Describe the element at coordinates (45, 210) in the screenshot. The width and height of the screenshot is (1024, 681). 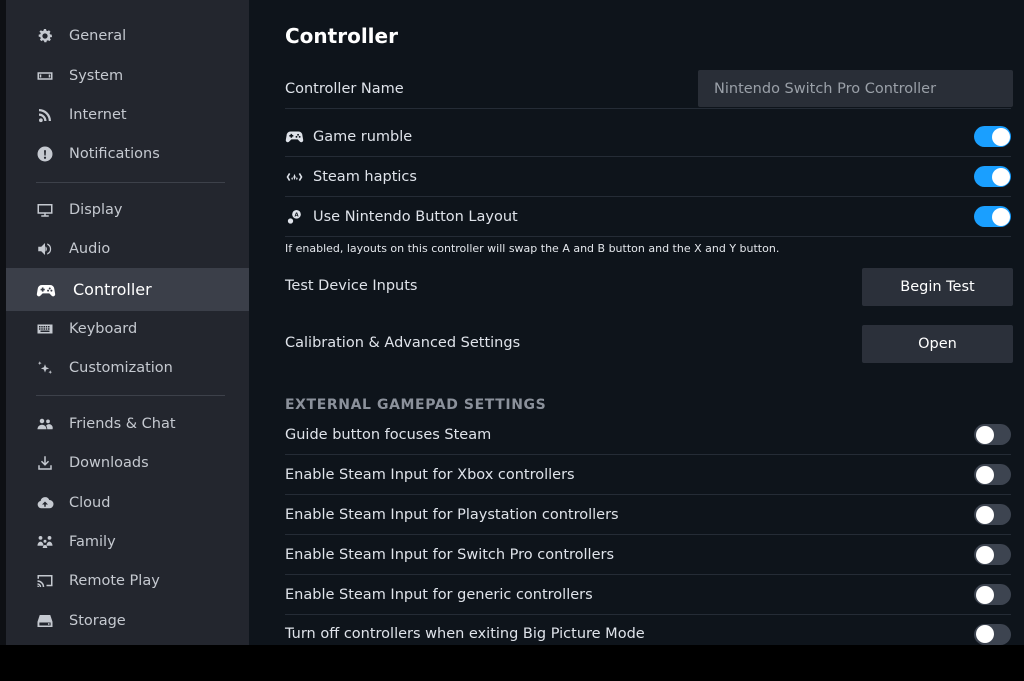
I see `monitor-icon` at that location.